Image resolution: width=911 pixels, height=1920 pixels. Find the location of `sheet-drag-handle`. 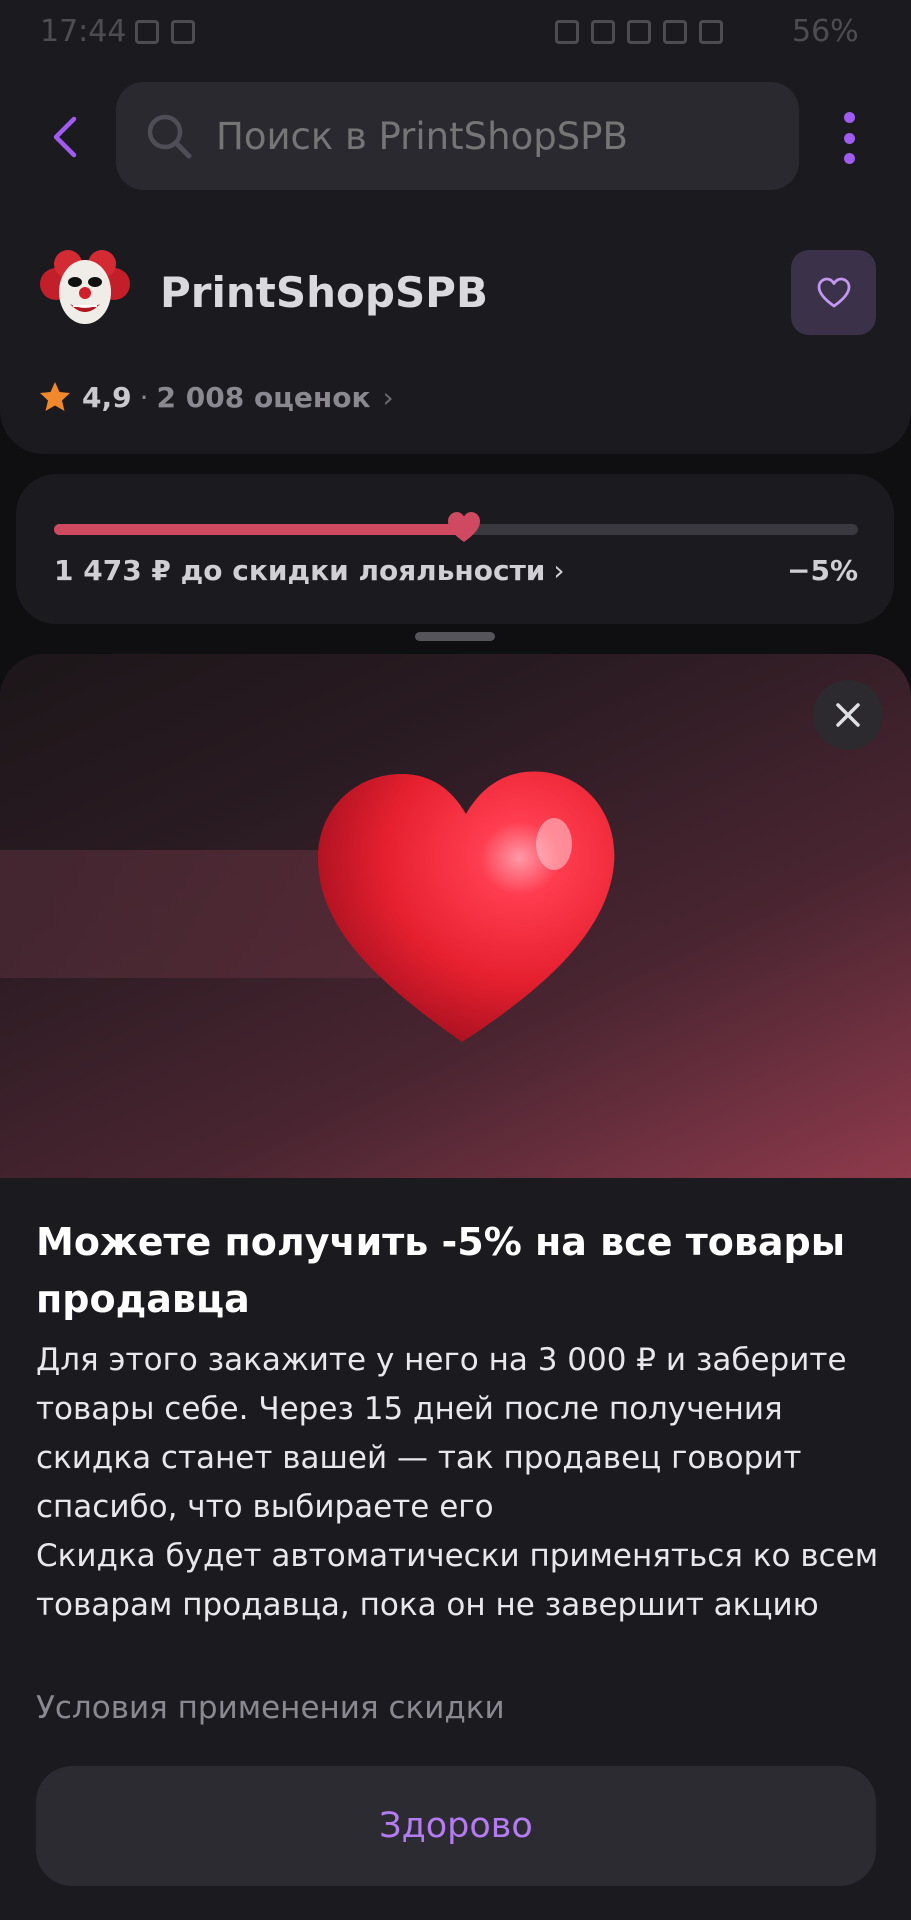

sheet-drag-handle is located at coordinates (455, 636).